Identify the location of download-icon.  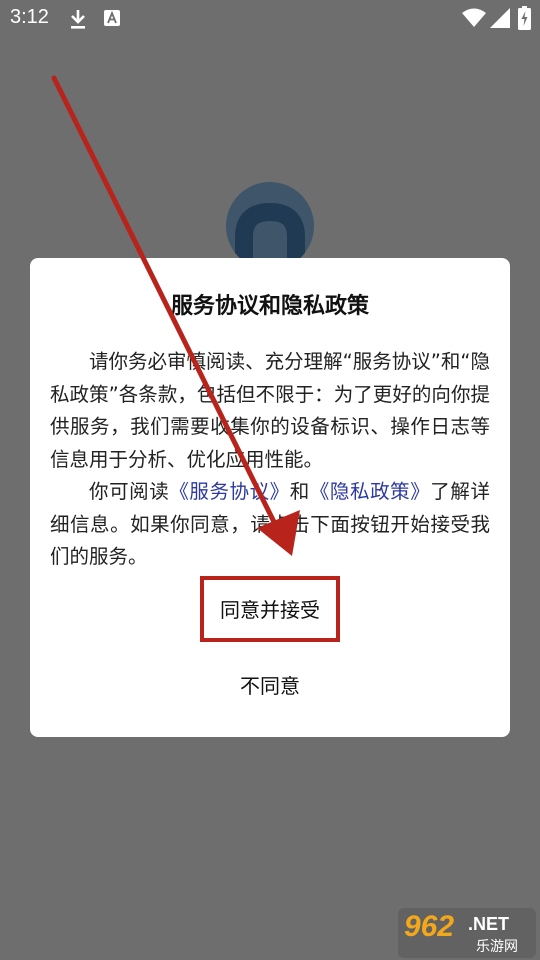
(78, 19).